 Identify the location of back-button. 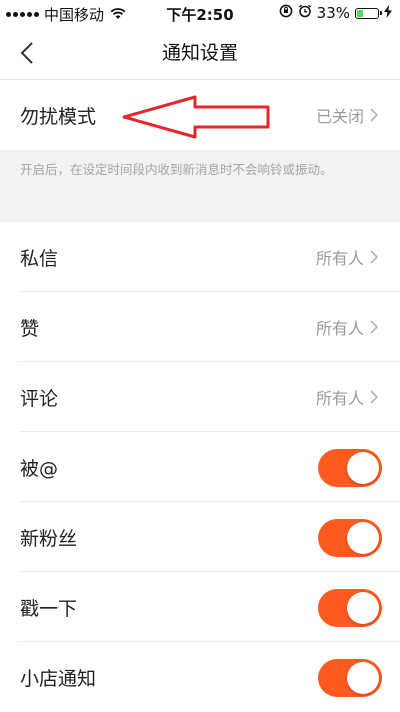
(27, 53).